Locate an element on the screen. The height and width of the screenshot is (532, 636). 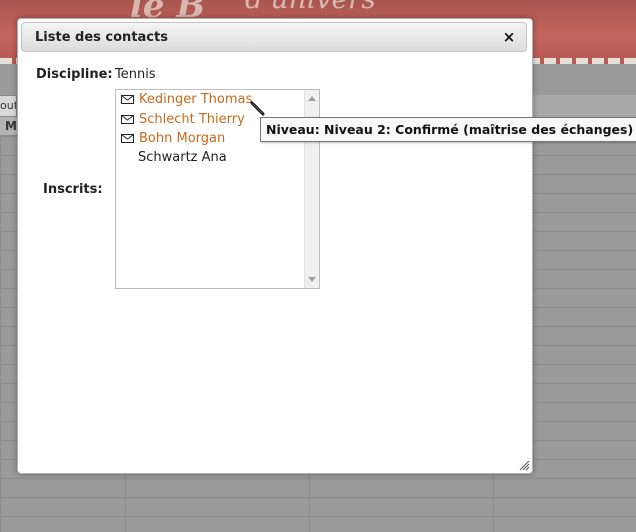
dialog-title: Liste des contacts is located at coordinates (101, 37).